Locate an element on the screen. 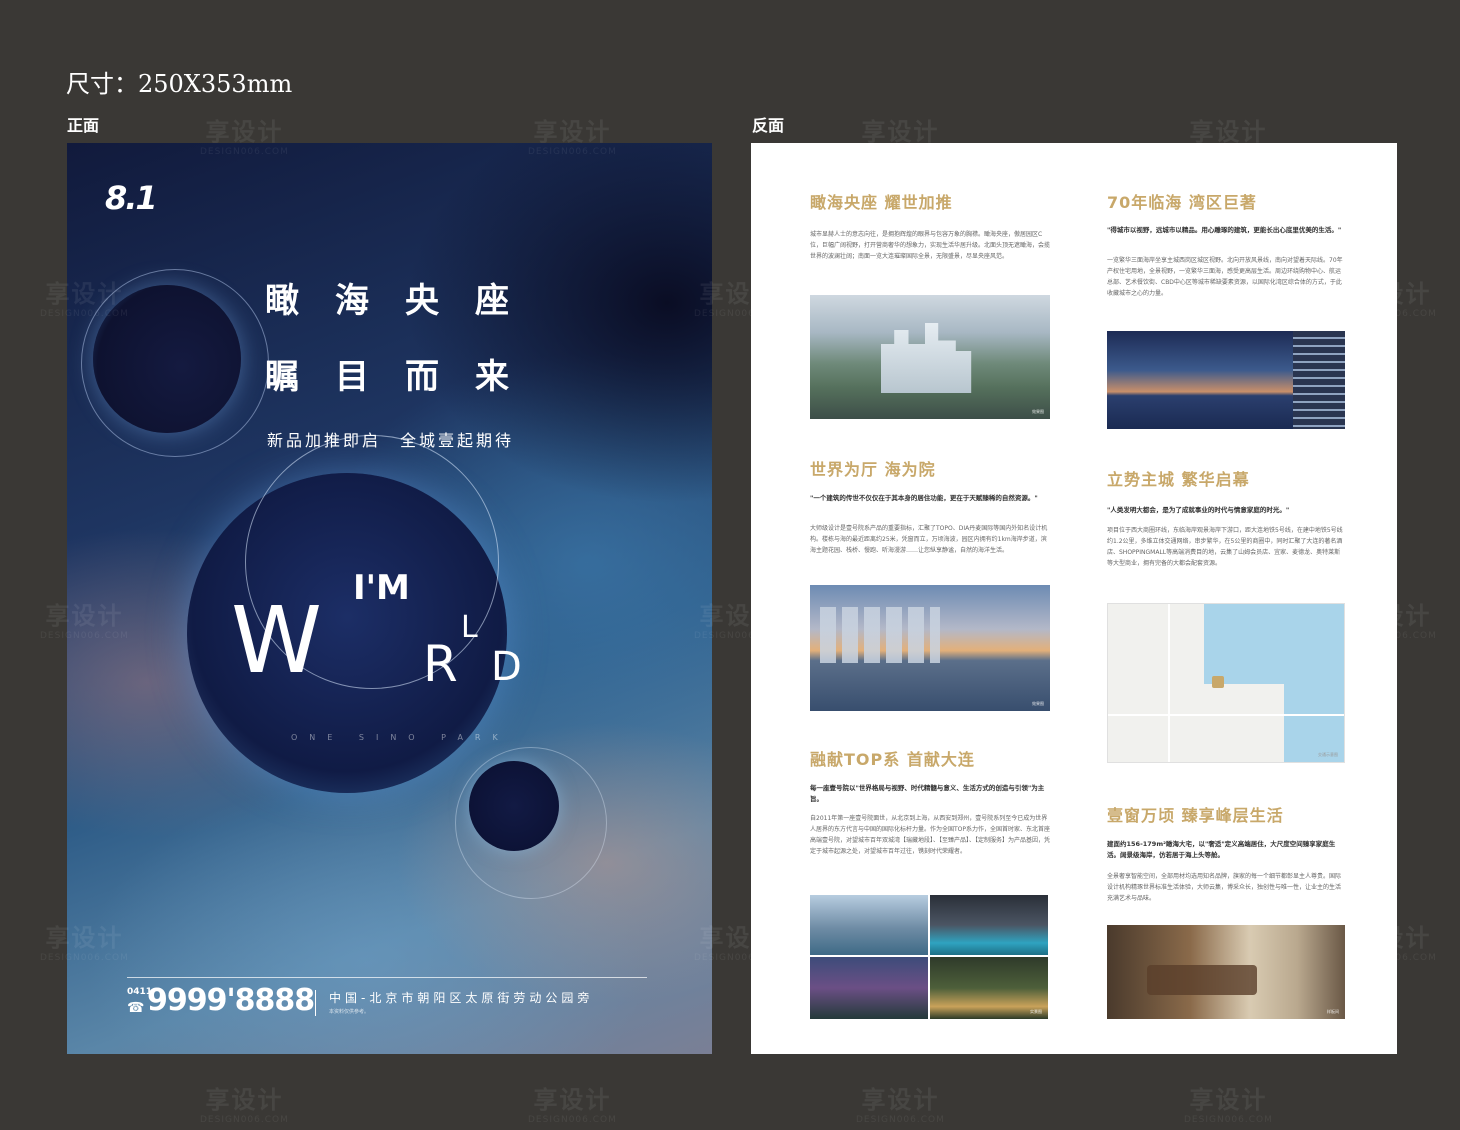 The image size is (1460, 1130). size-label: 尺寸：250X353mm is located at coordinates (179, 84).